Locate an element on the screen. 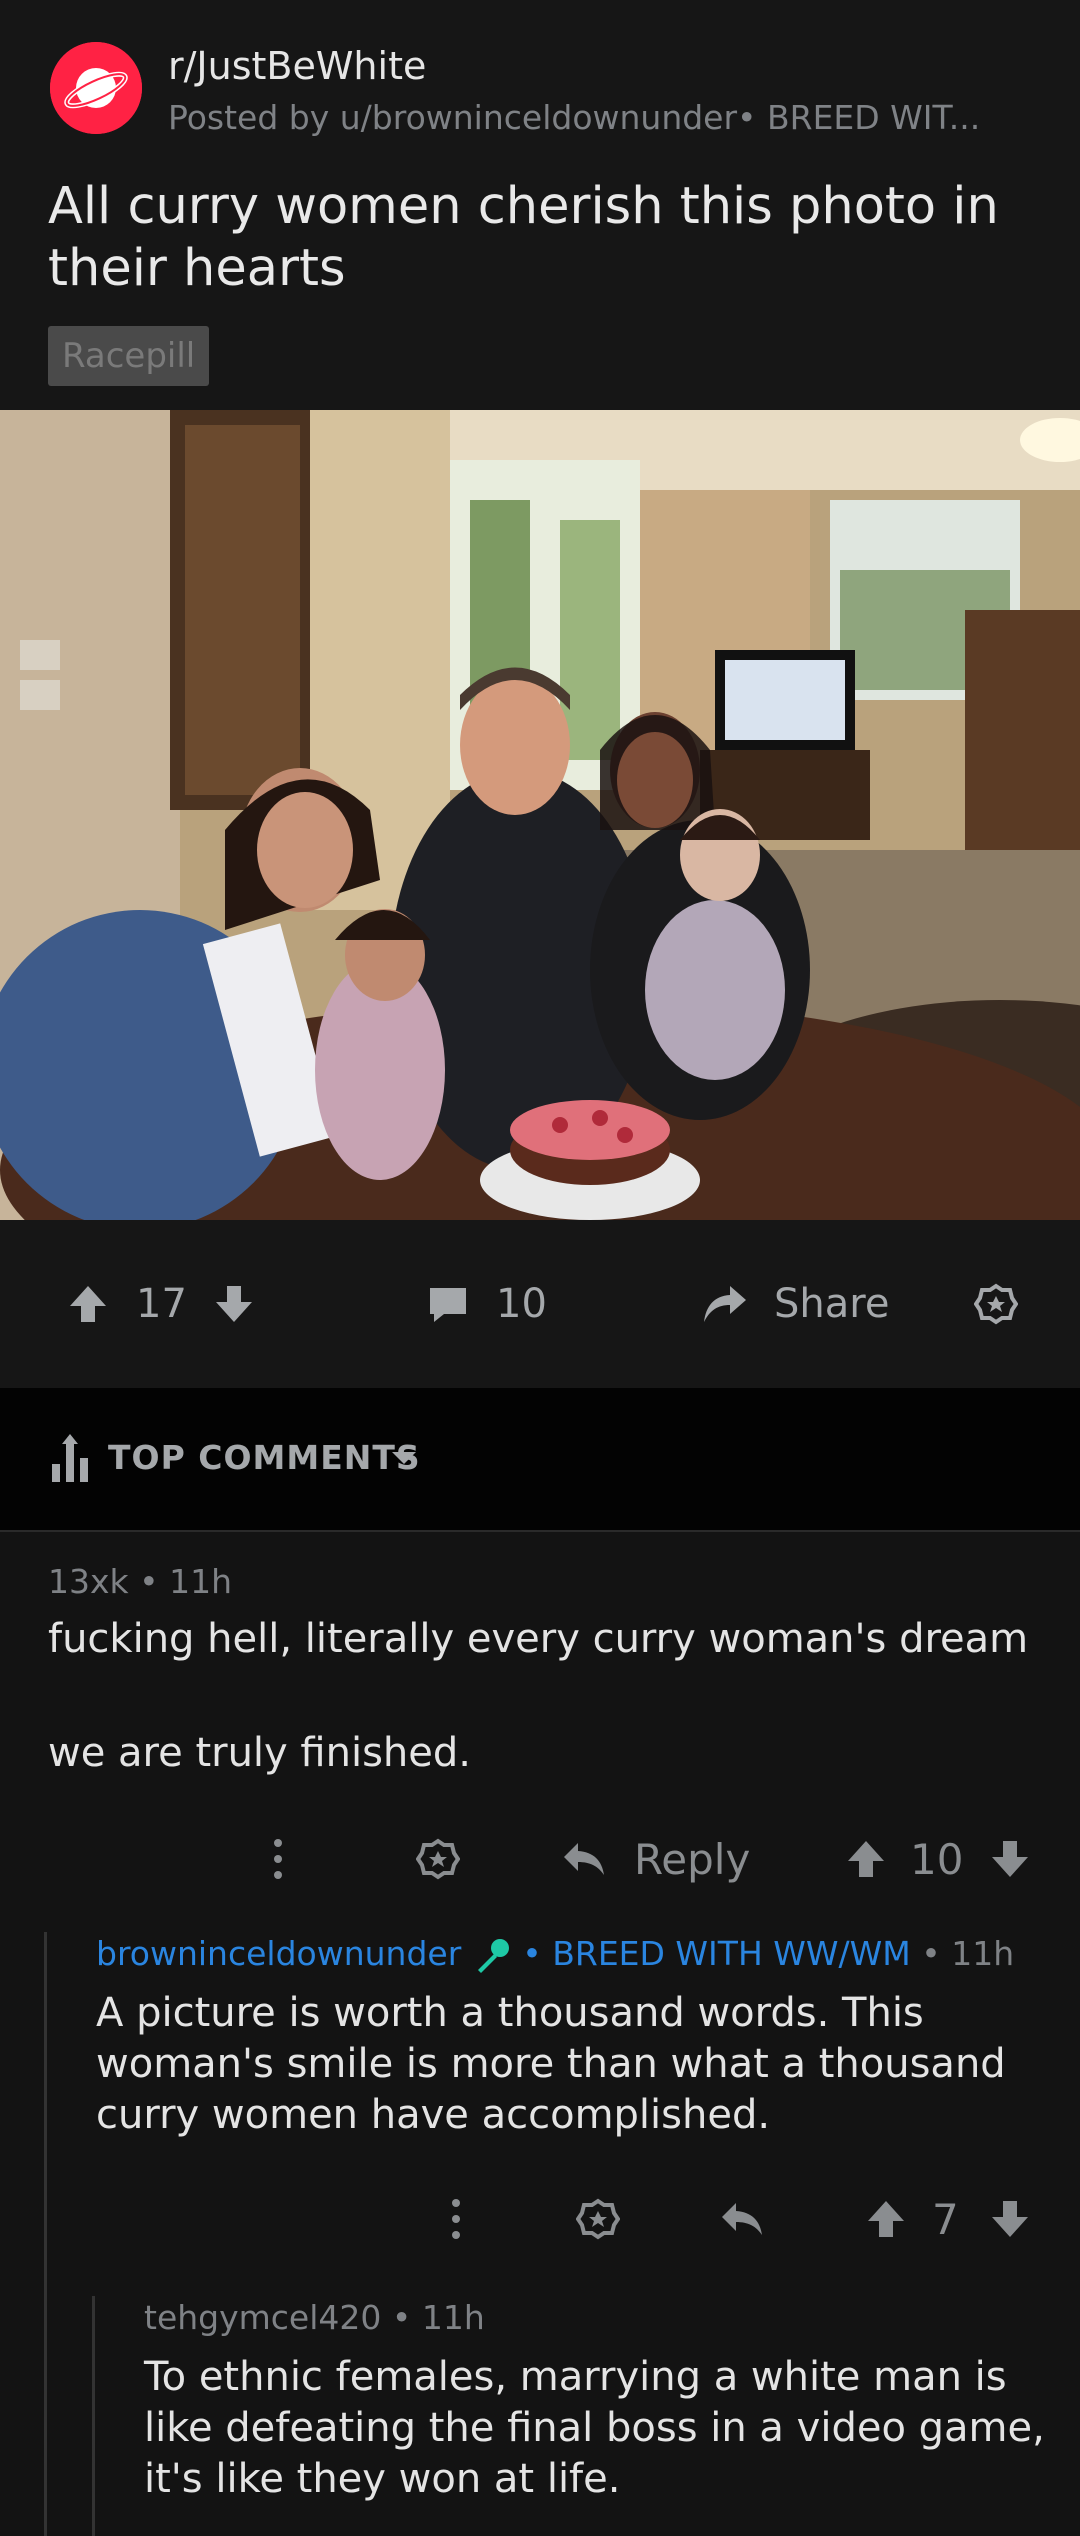 The width and height of the screenshot is (1080, 2536). subreddit-planet-icon is located at coordinates (96, 88).